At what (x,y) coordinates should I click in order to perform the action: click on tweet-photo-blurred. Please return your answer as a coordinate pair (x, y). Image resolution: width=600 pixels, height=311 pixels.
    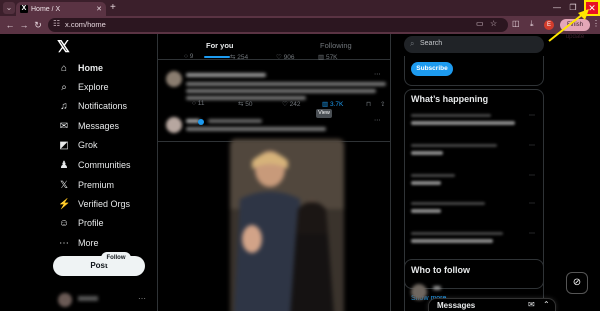
    Looking at the image, I should click on (287, 225).